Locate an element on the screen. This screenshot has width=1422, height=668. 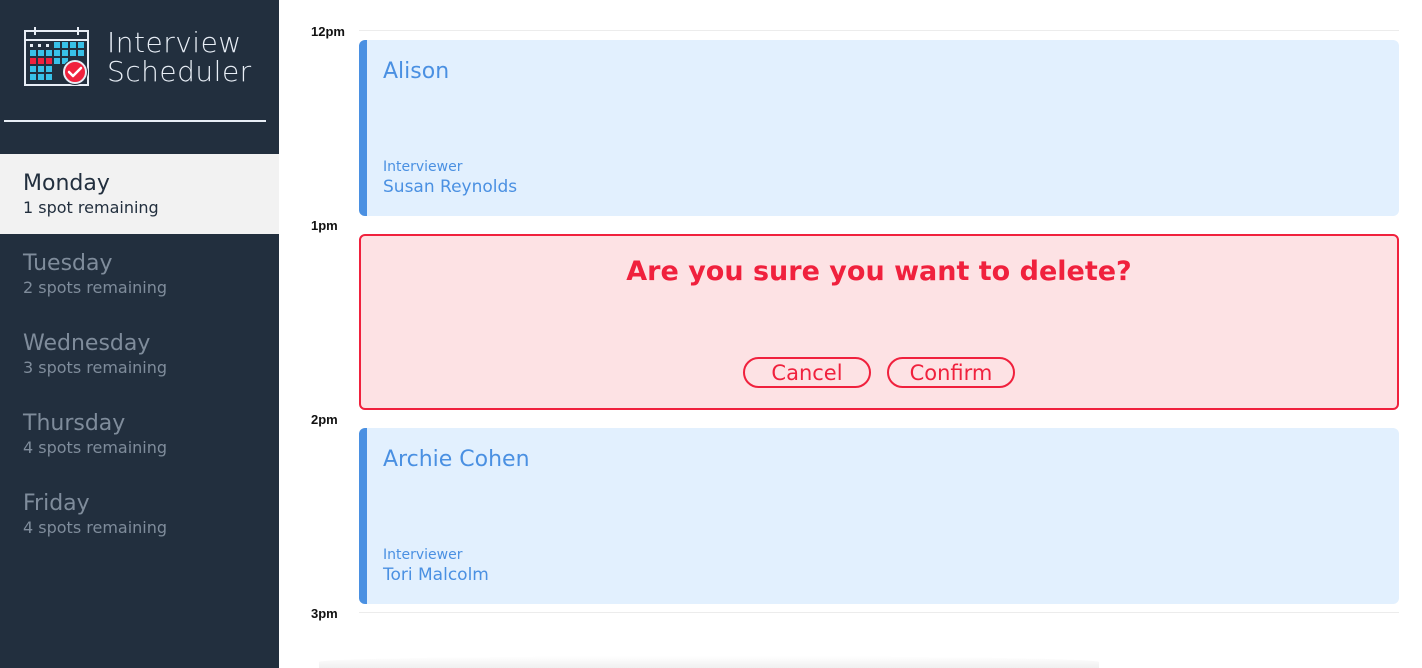
confirm-button: Confirm is located at coordinates (951, 372).